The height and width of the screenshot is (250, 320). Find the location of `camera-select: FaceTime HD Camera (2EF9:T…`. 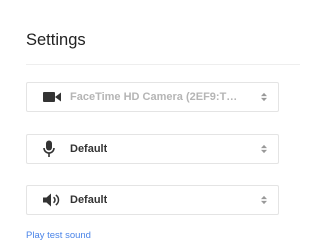

camera-select: FaceTime HD Camera (2EF9:T… is located at coordinates (152, 97).